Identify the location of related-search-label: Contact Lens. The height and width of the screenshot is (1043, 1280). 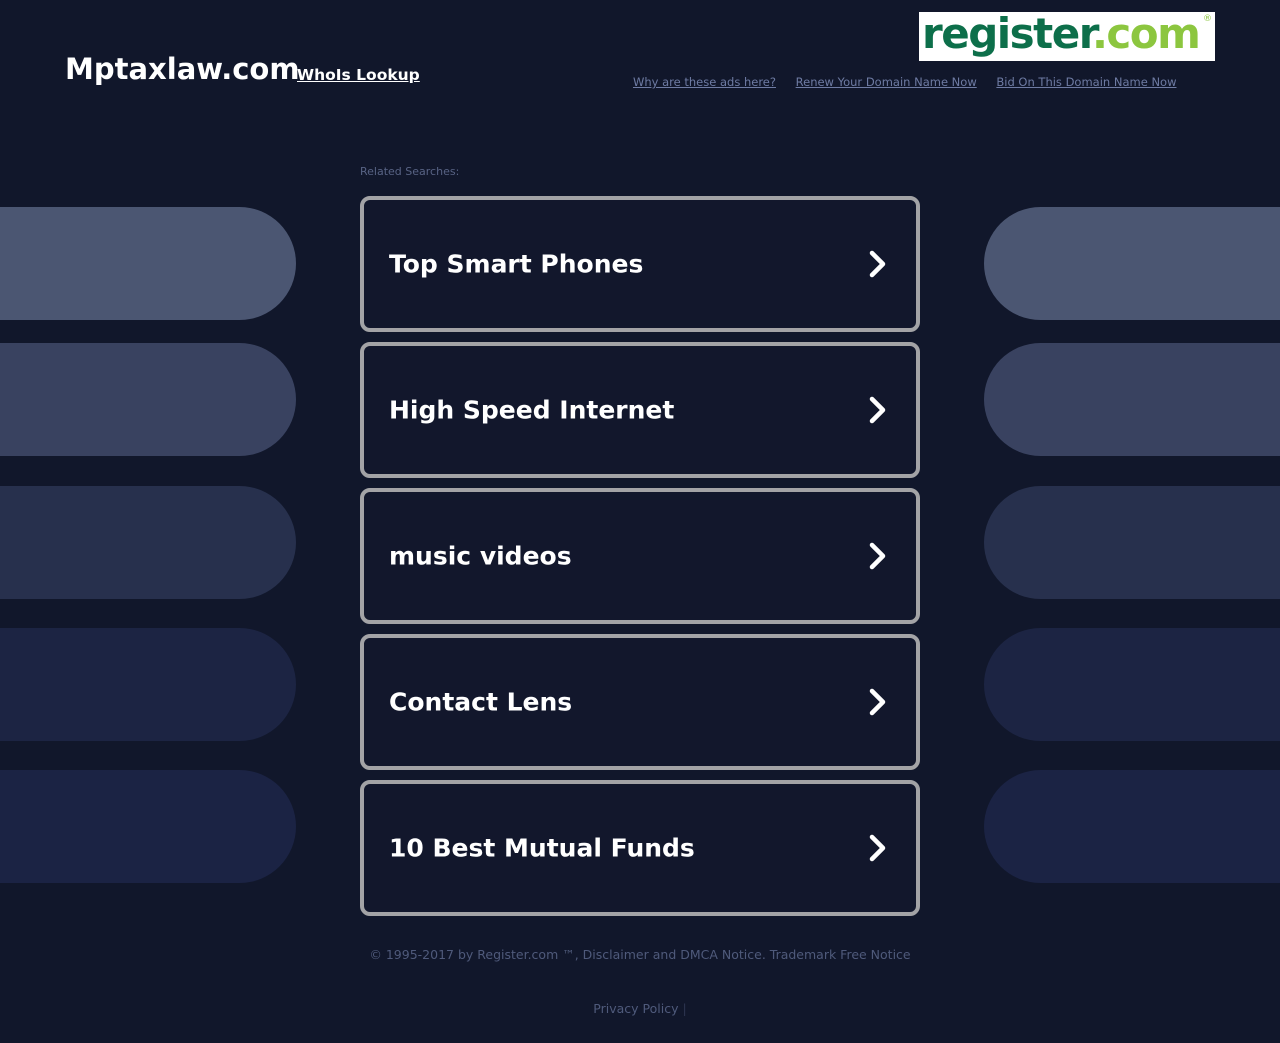
(481, 702).